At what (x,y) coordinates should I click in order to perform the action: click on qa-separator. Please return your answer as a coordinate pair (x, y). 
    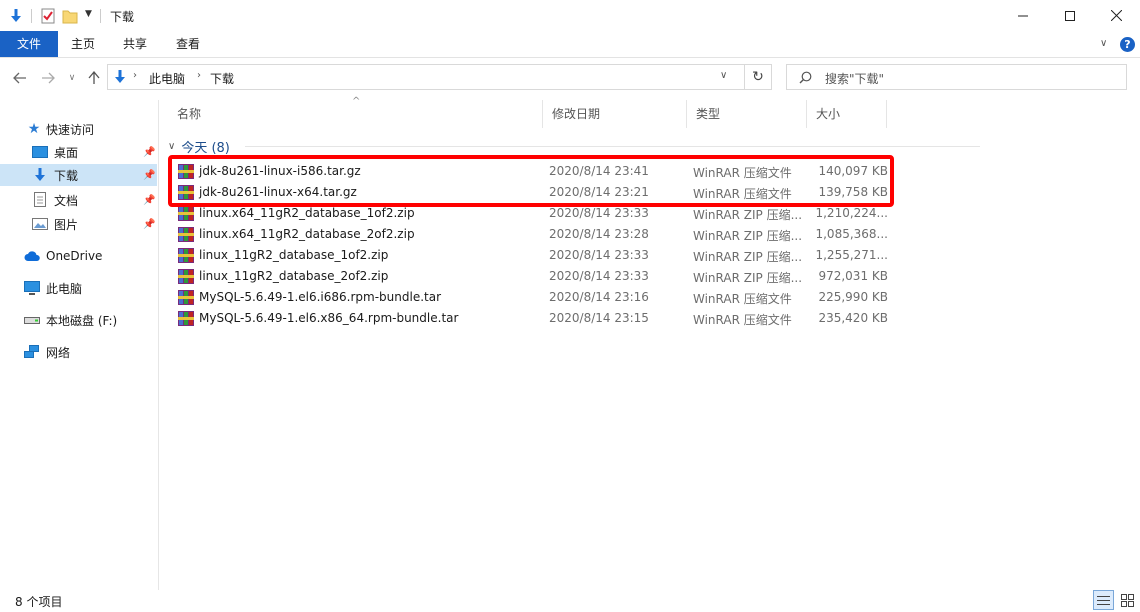
    Looking at the image, I should click on (31, 16).